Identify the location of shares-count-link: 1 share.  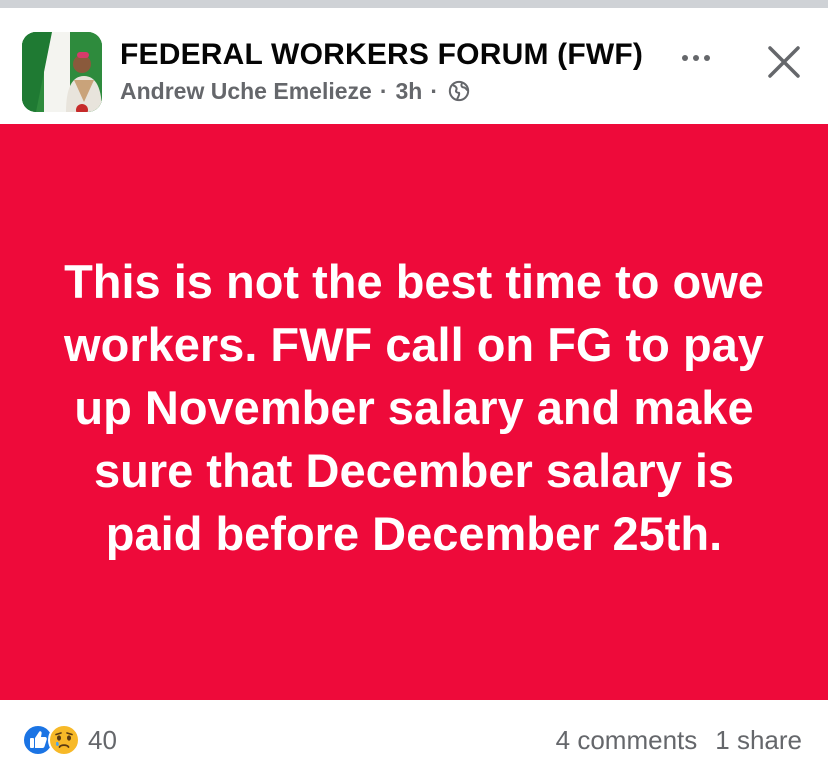
(758, 740).